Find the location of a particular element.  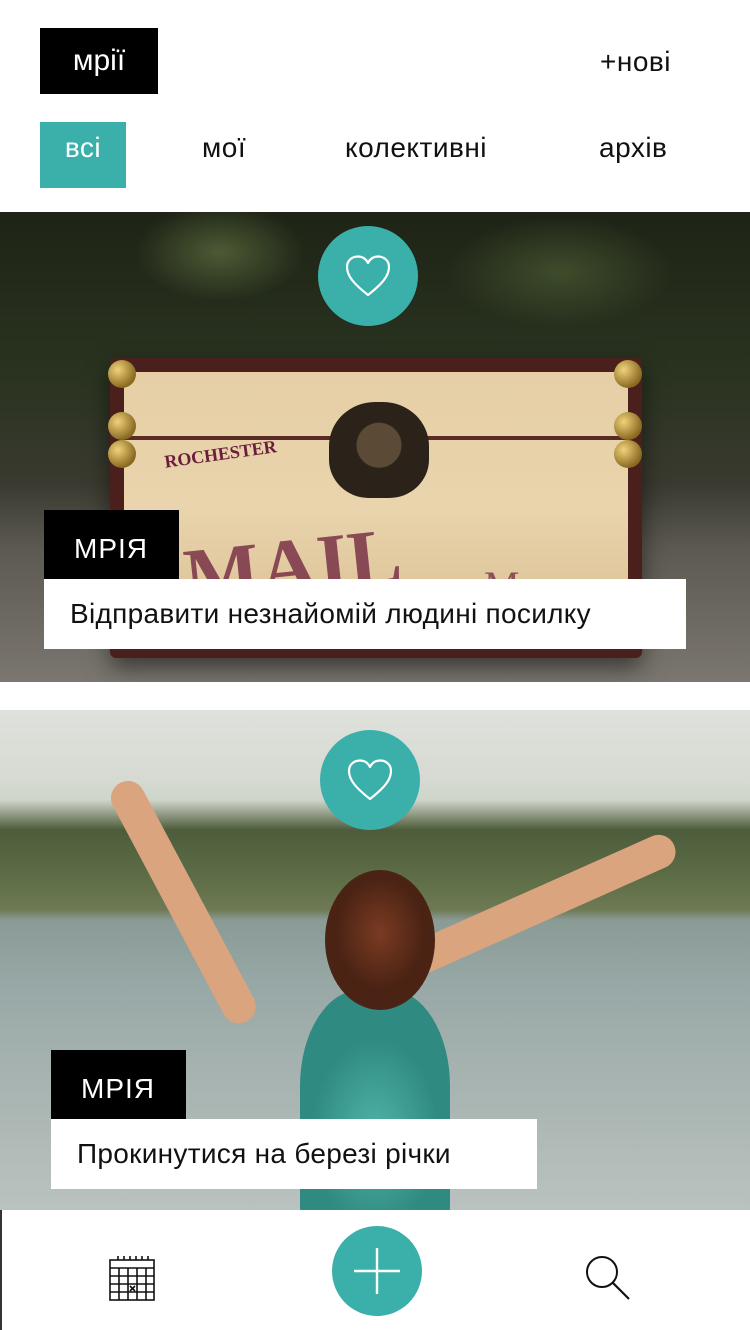

bottom-nav is located at coordinates (375, 1270).